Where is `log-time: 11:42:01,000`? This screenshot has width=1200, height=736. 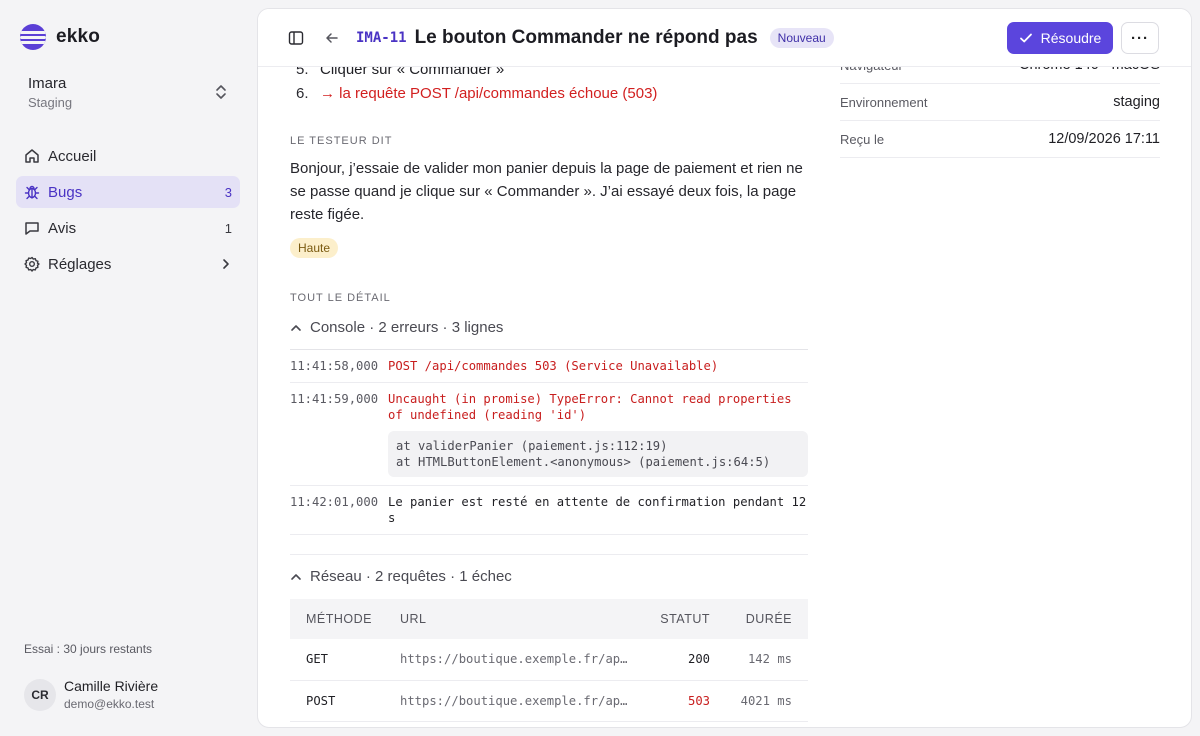
log-time: 11:42:01,000 is located at coordinates (334, 502).